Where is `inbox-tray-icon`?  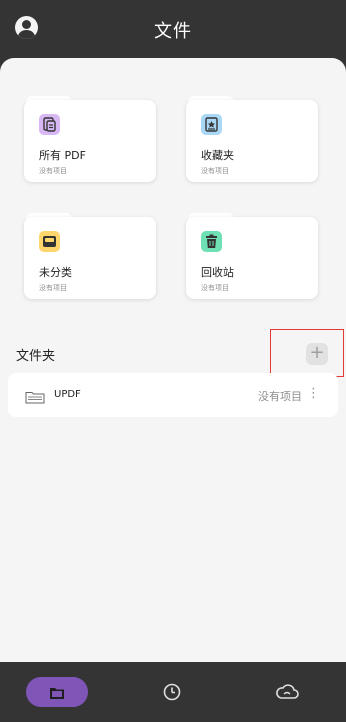
inbox-tray-icon is located at coordinates (49, 241).